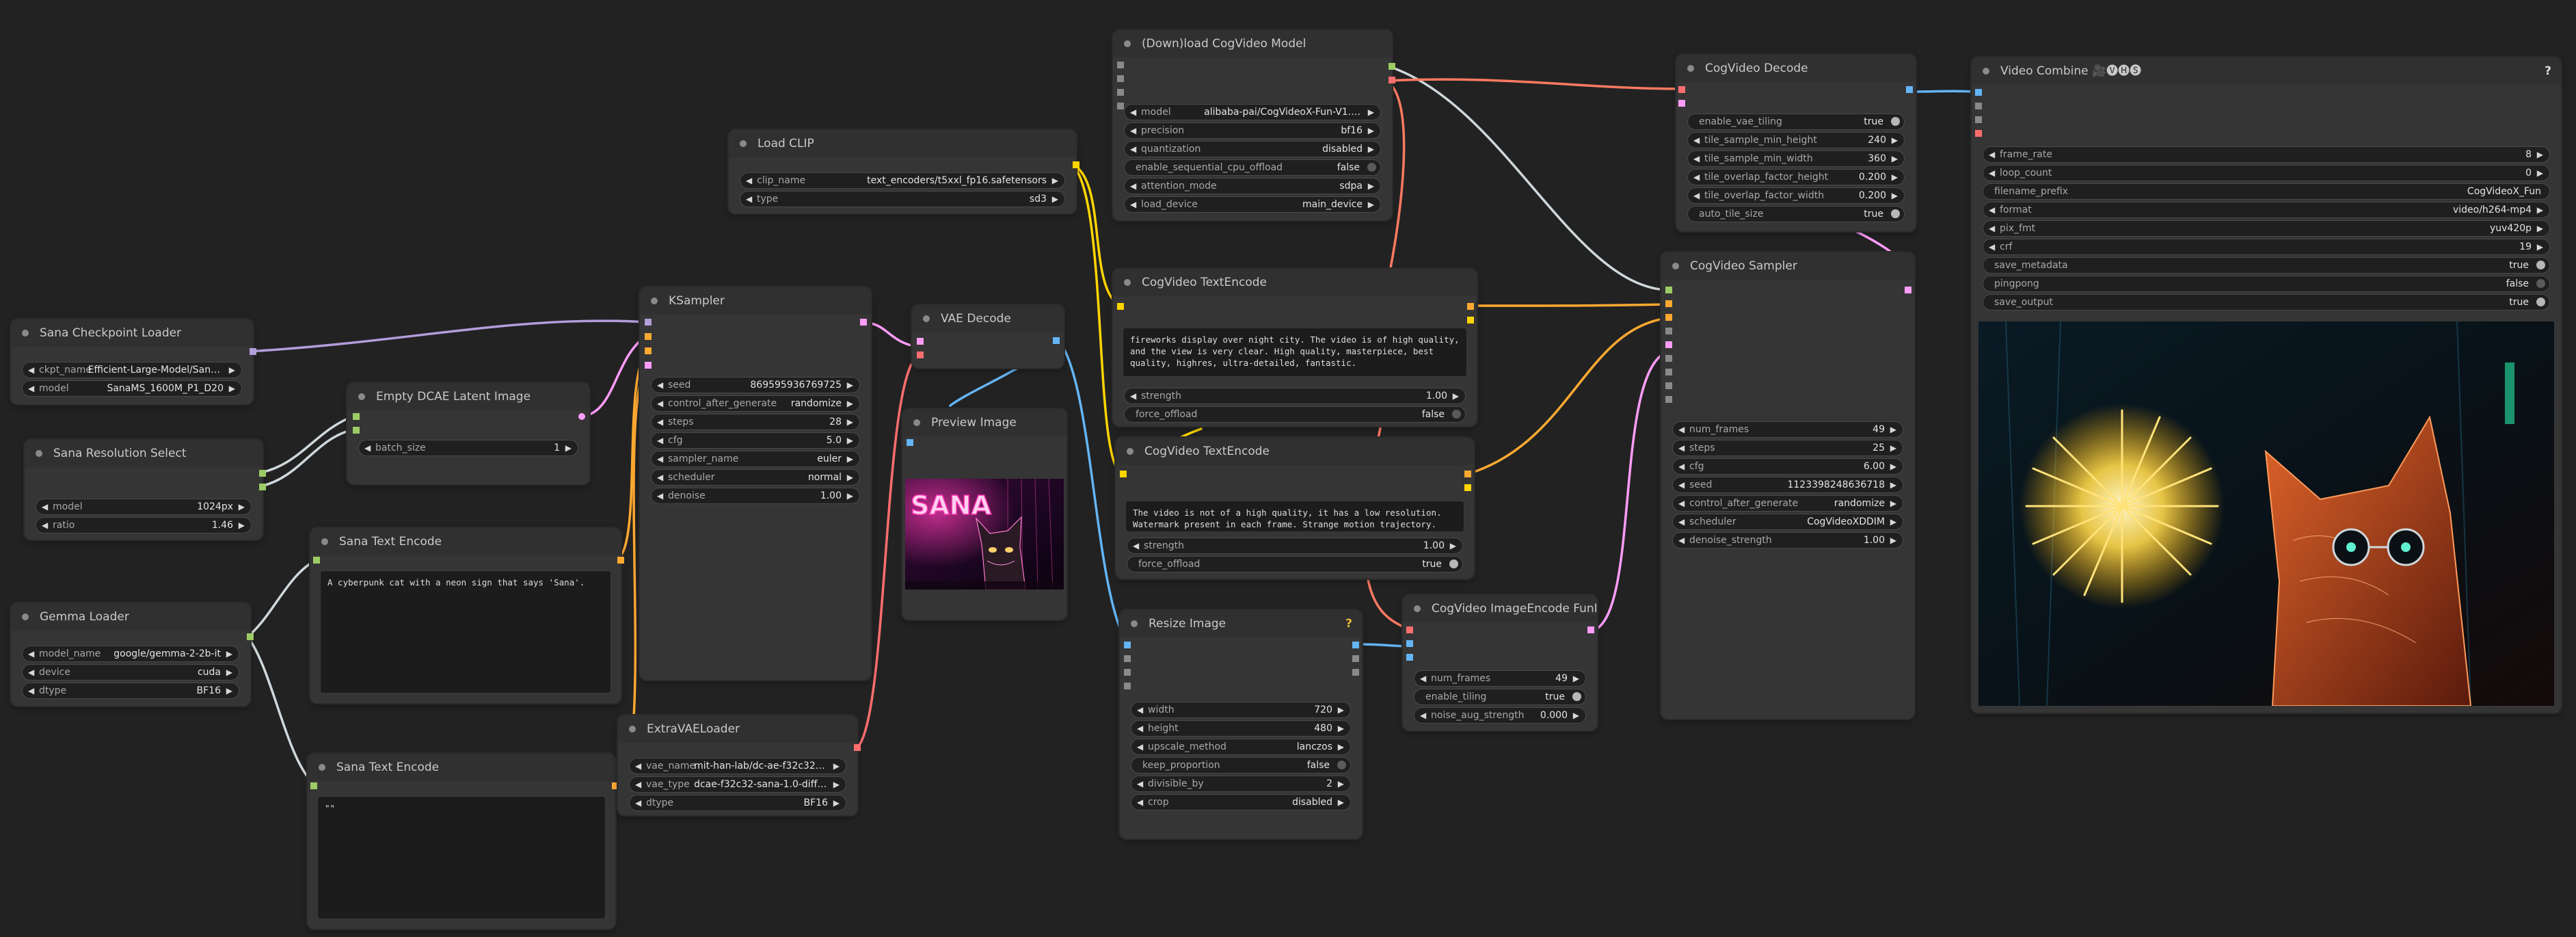 This screenshot has height=937, width=2576. What do you see at coordinates (1787, 429) in the screenshot?
I see `widget-num-frames: ◀ num_frames 49 ▶` at bounding box center [1787, 429].